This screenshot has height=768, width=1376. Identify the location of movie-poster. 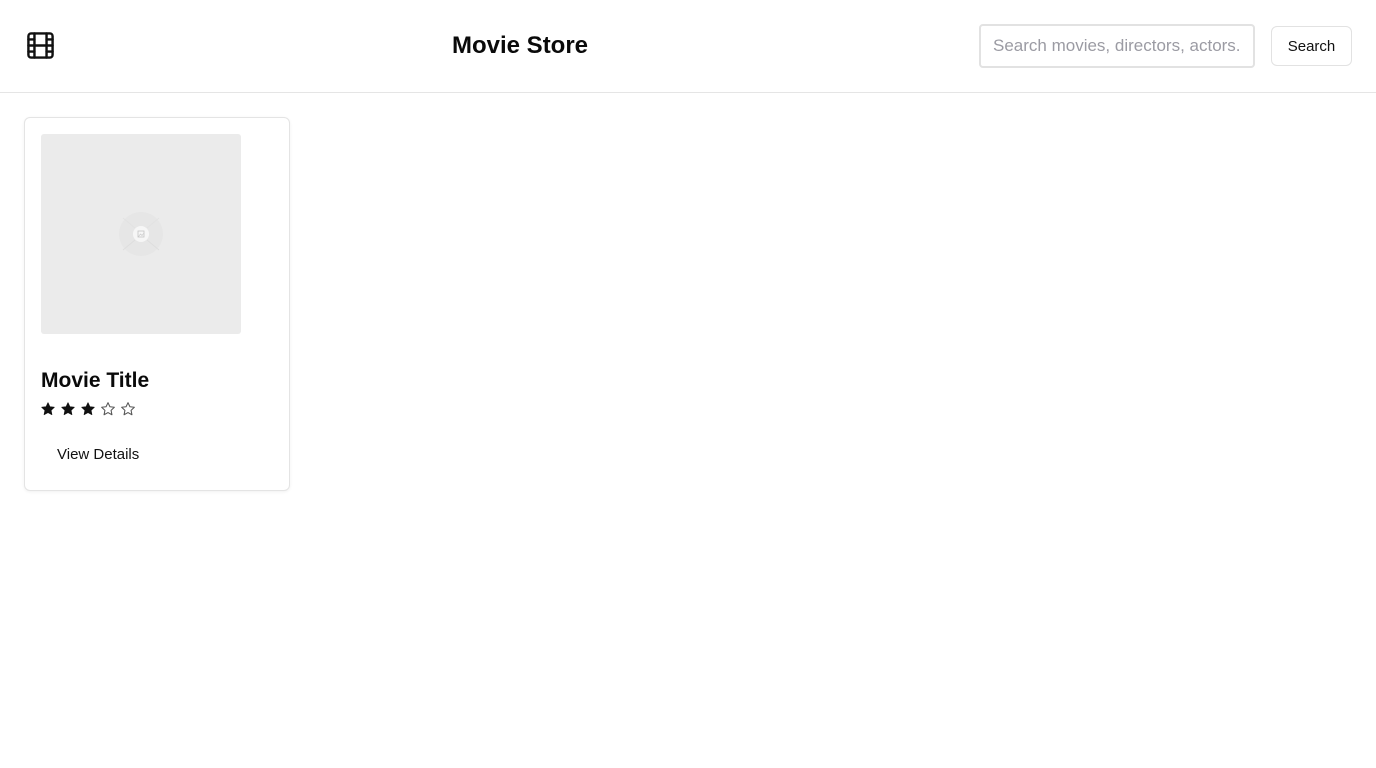
(141, 234).